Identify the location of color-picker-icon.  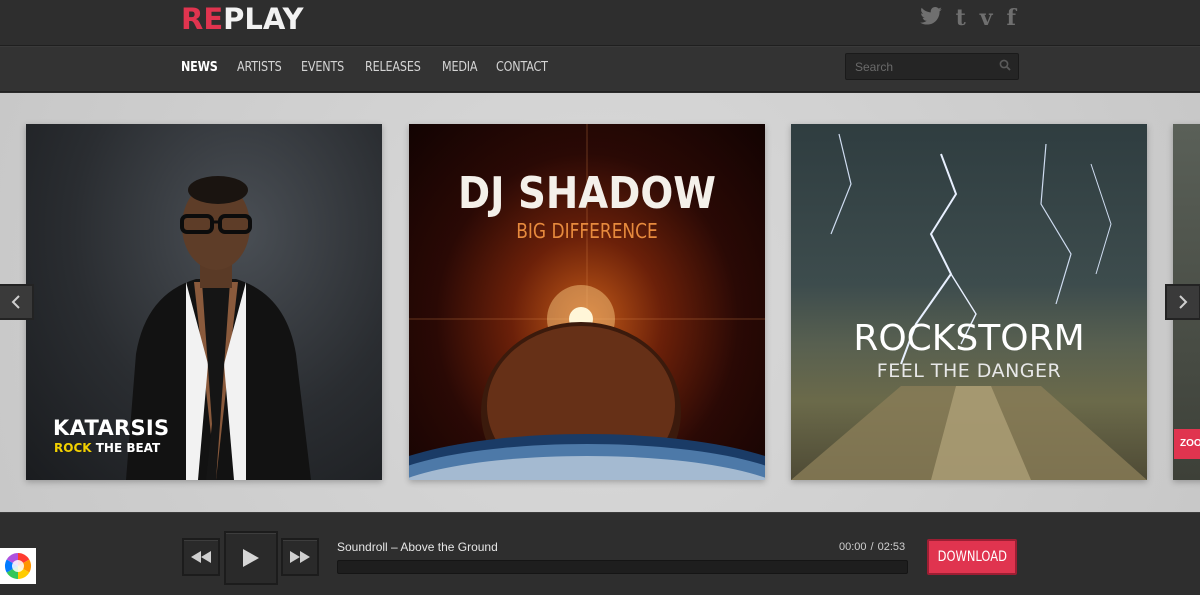
(18, 566).